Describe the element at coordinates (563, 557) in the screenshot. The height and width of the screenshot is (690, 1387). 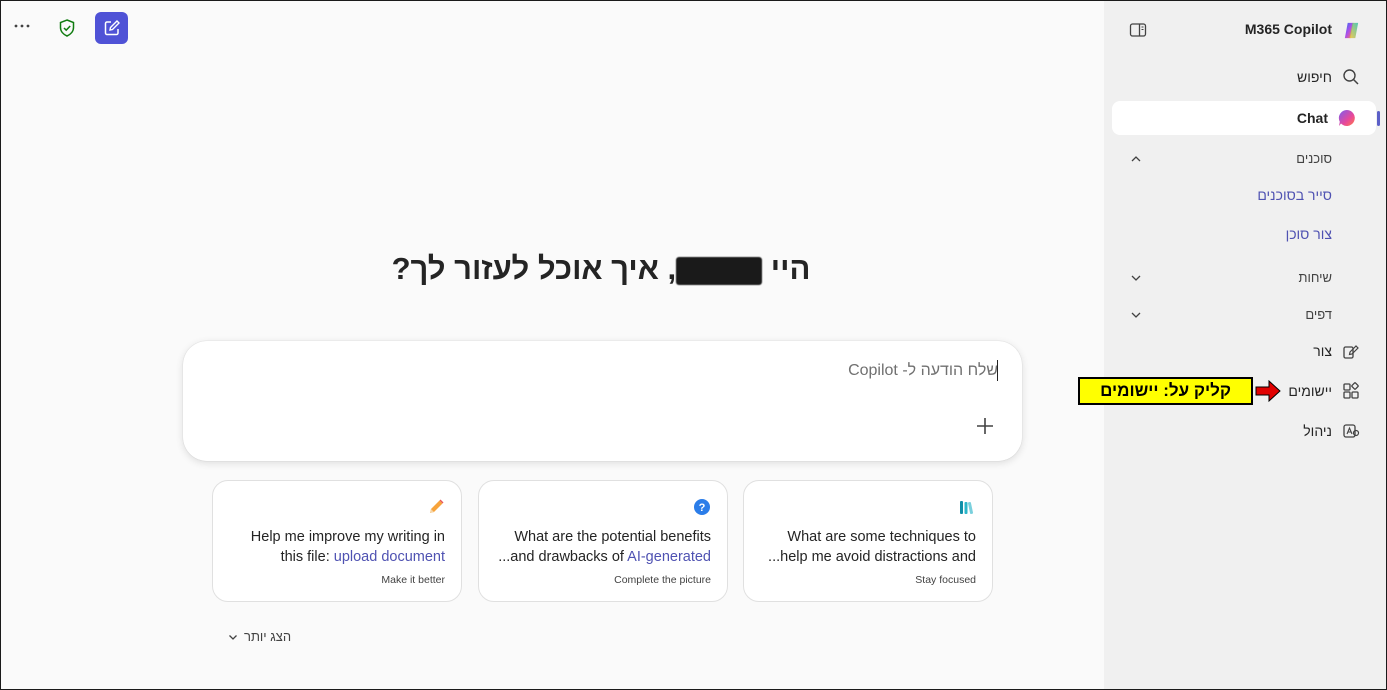
I see `card-line-2-prefix: ...and drawbacks of` at that location.